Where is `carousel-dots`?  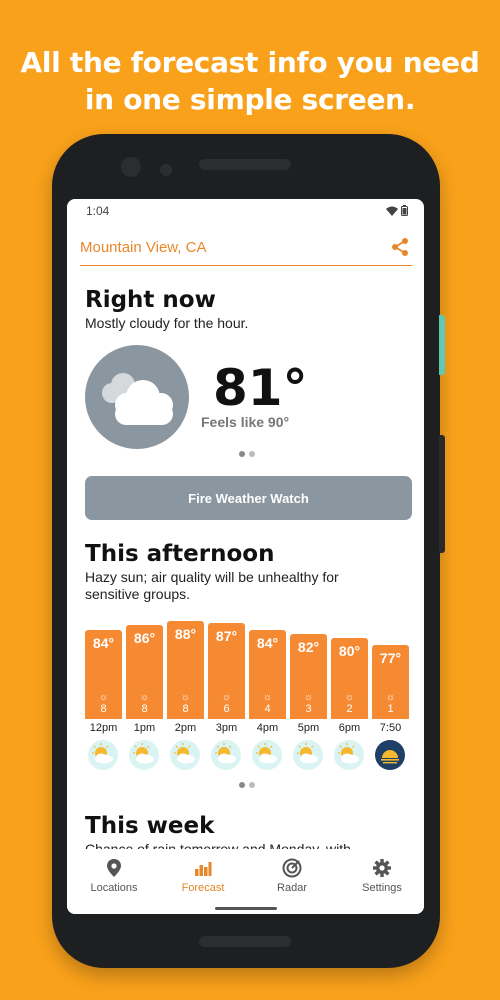
carousel-dots is located at coordinates (247, 454).